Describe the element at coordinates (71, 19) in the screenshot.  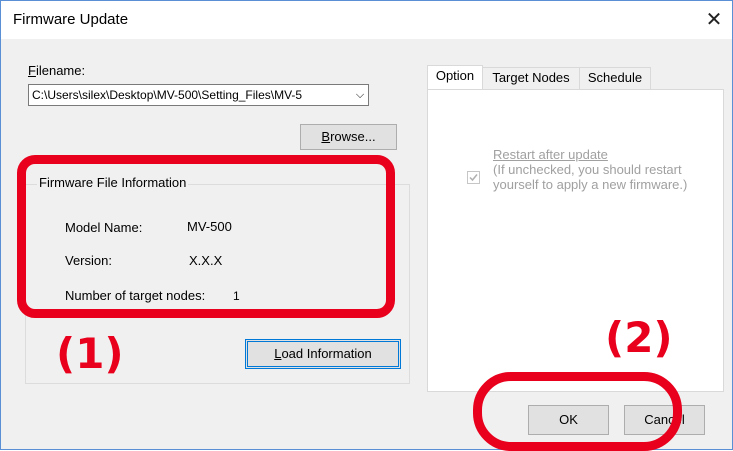
I see `dialog-title: Firmware Update` at that location.